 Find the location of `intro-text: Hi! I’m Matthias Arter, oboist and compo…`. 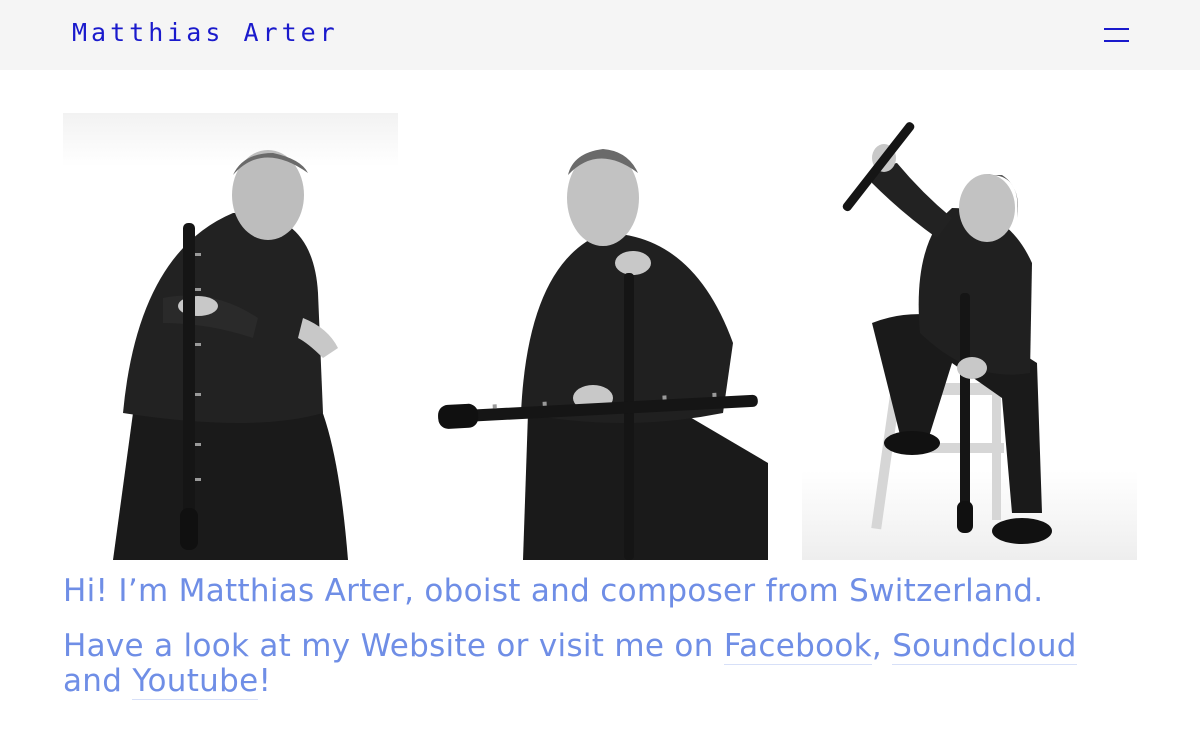

intro-text: Hi! I’m Matthias Arter, oboist and compo… is located at coordinates (553, 591).